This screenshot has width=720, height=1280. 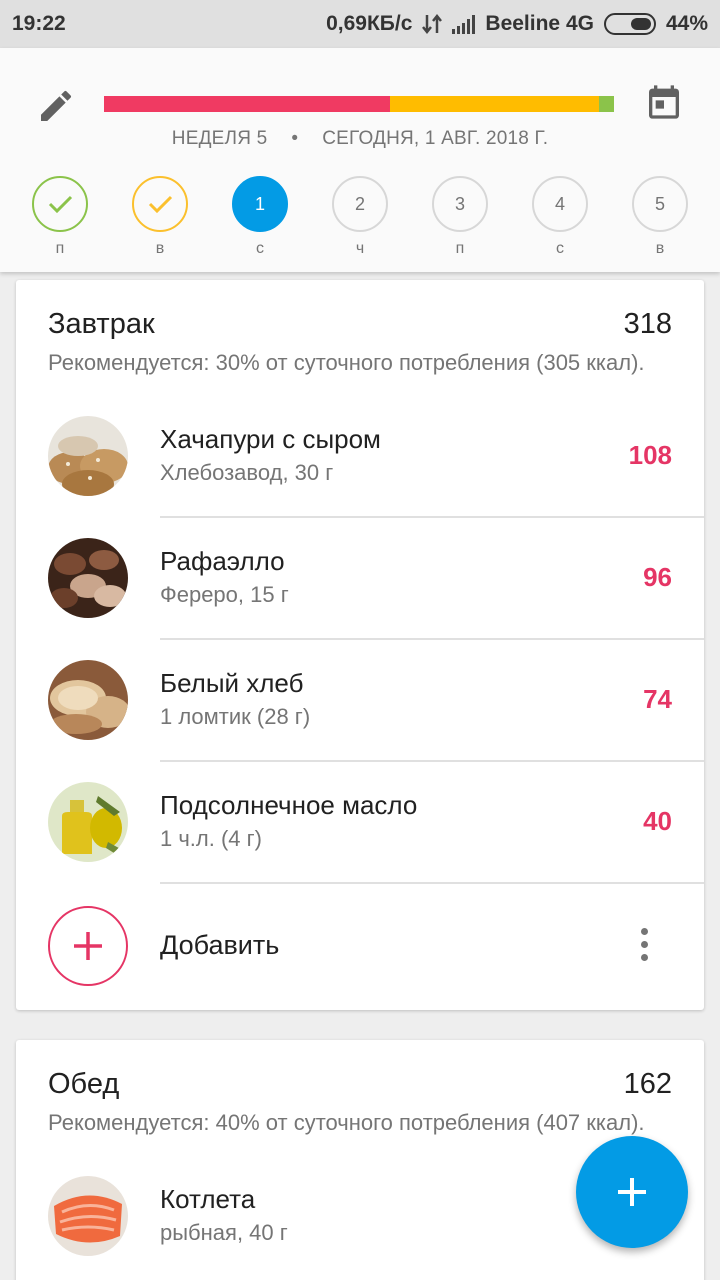 What do you see at coordinates (432, 24) in the screenshot?
I see `data-transfer-icon` at bounding box center [432, 24].